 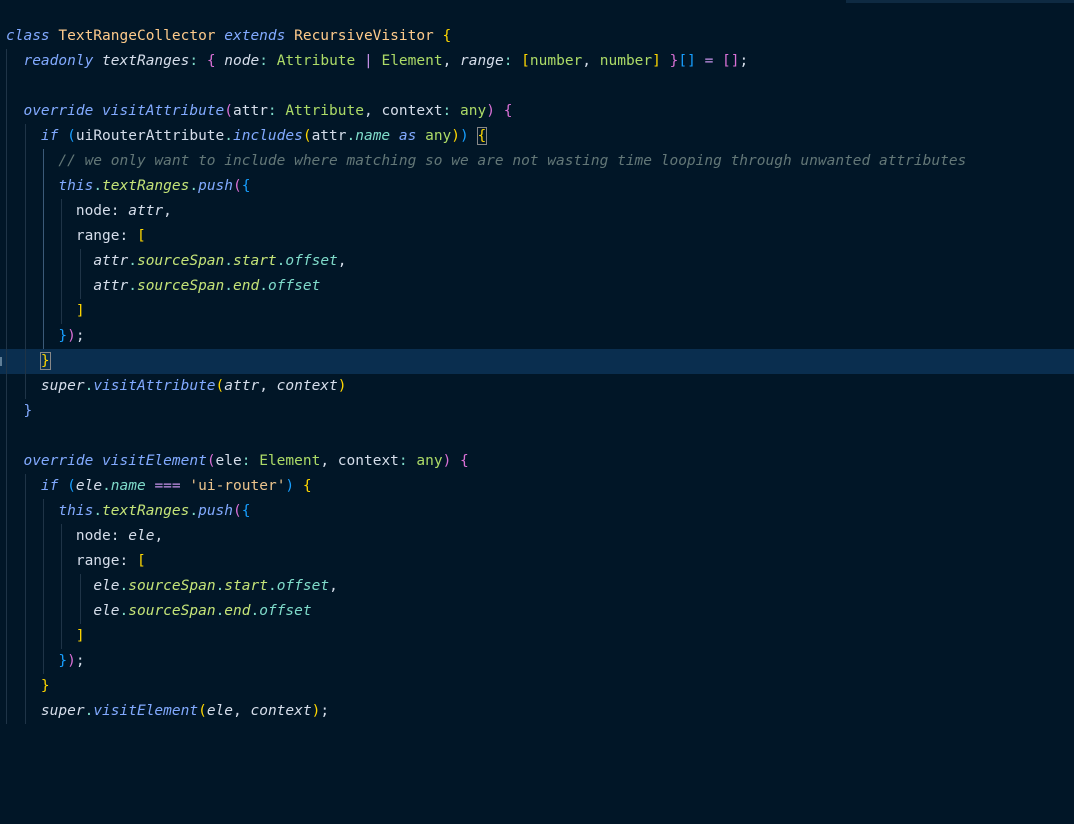 What do you see at coordinates (537, 186) in the screenshot?
I see `code-line-7: this.textRanges.push({` at bounding box center [537, 186].